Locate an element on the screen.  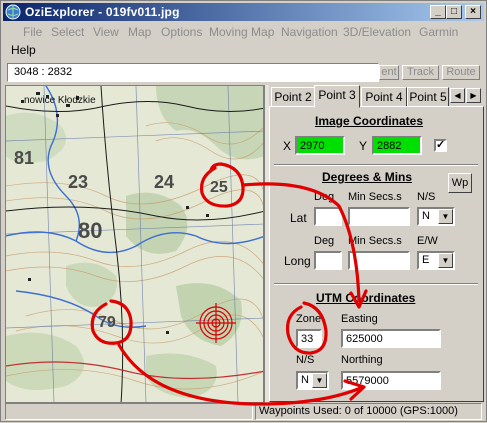
utm-zone-field: 33 is located at coordinates (309, 338).